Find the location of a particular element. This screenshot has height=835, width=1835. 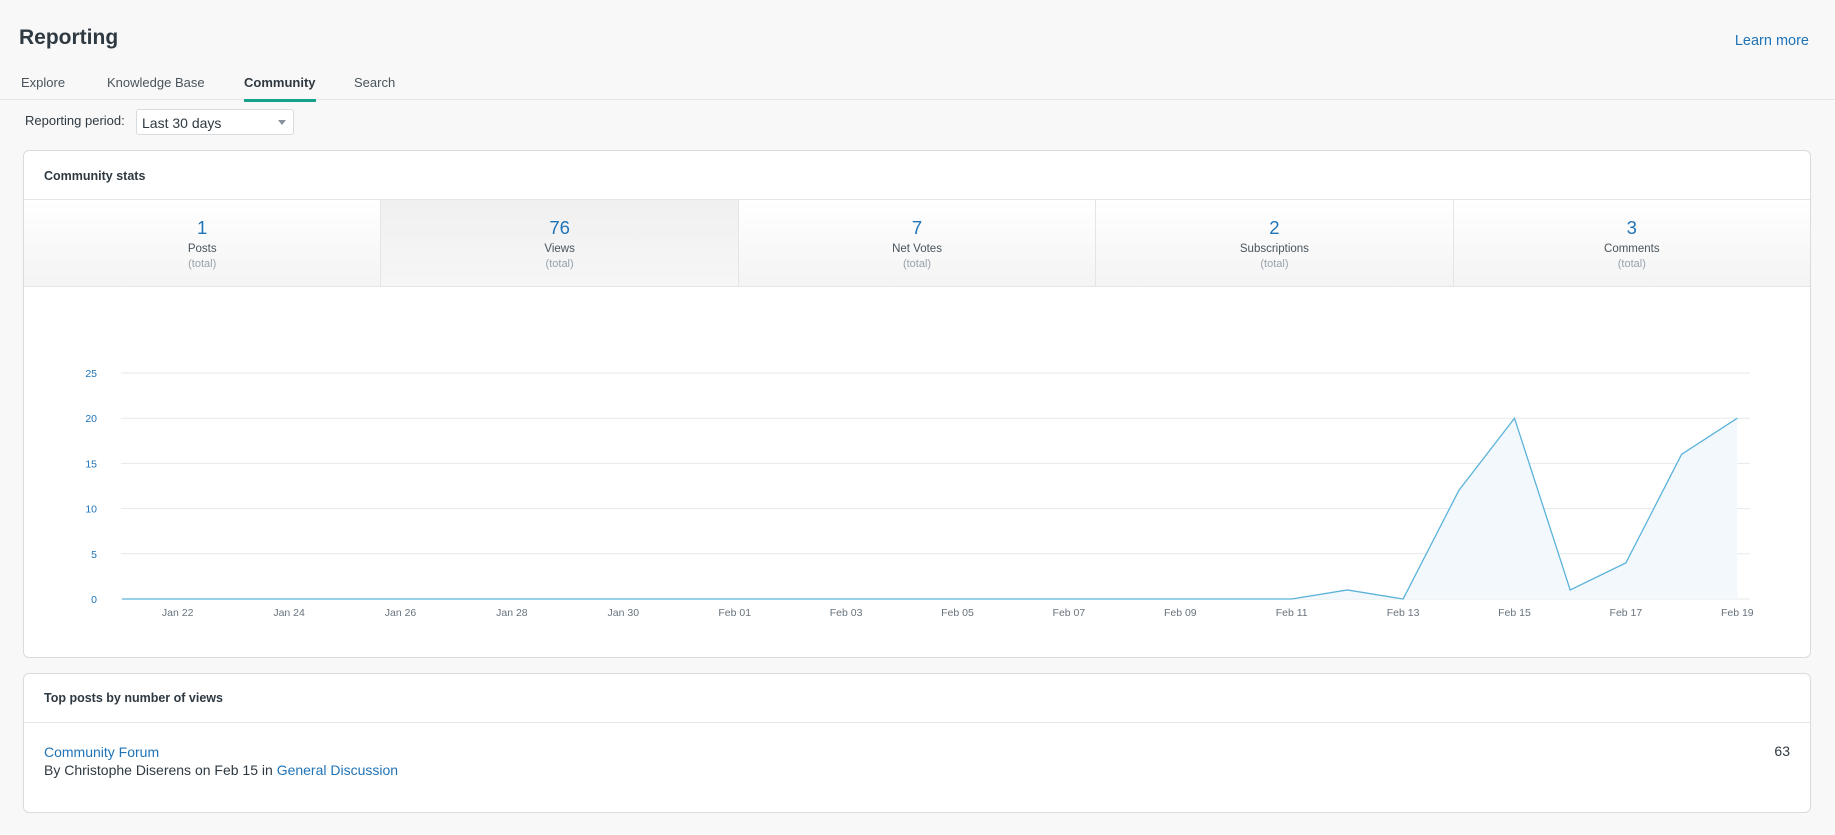

post-category-link: General Discussion is located at coordinates (337, 770).